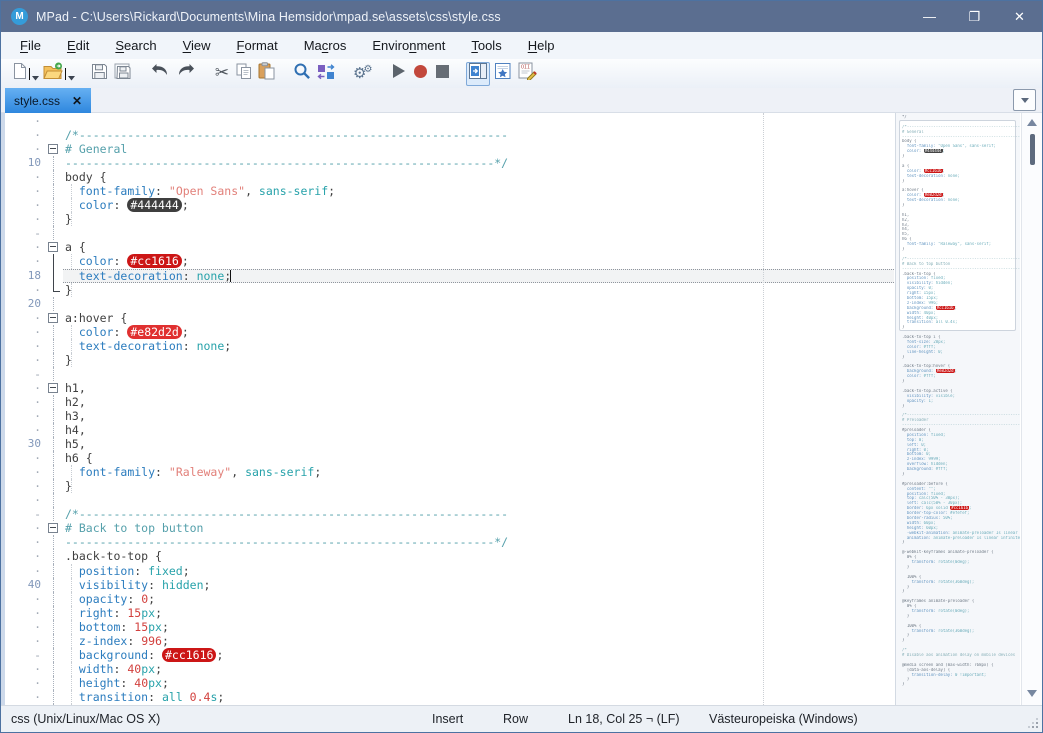  I want to click on code-line: 40 visibility: hidden;, so click(449, 584).